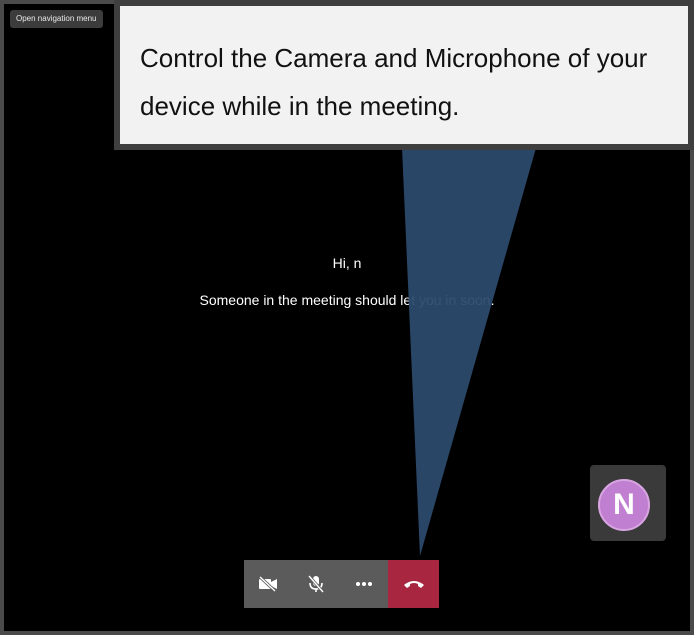 The width and height of the screenshot is (694, 635). I want to click on hang-up-icon, so click(413, 584).